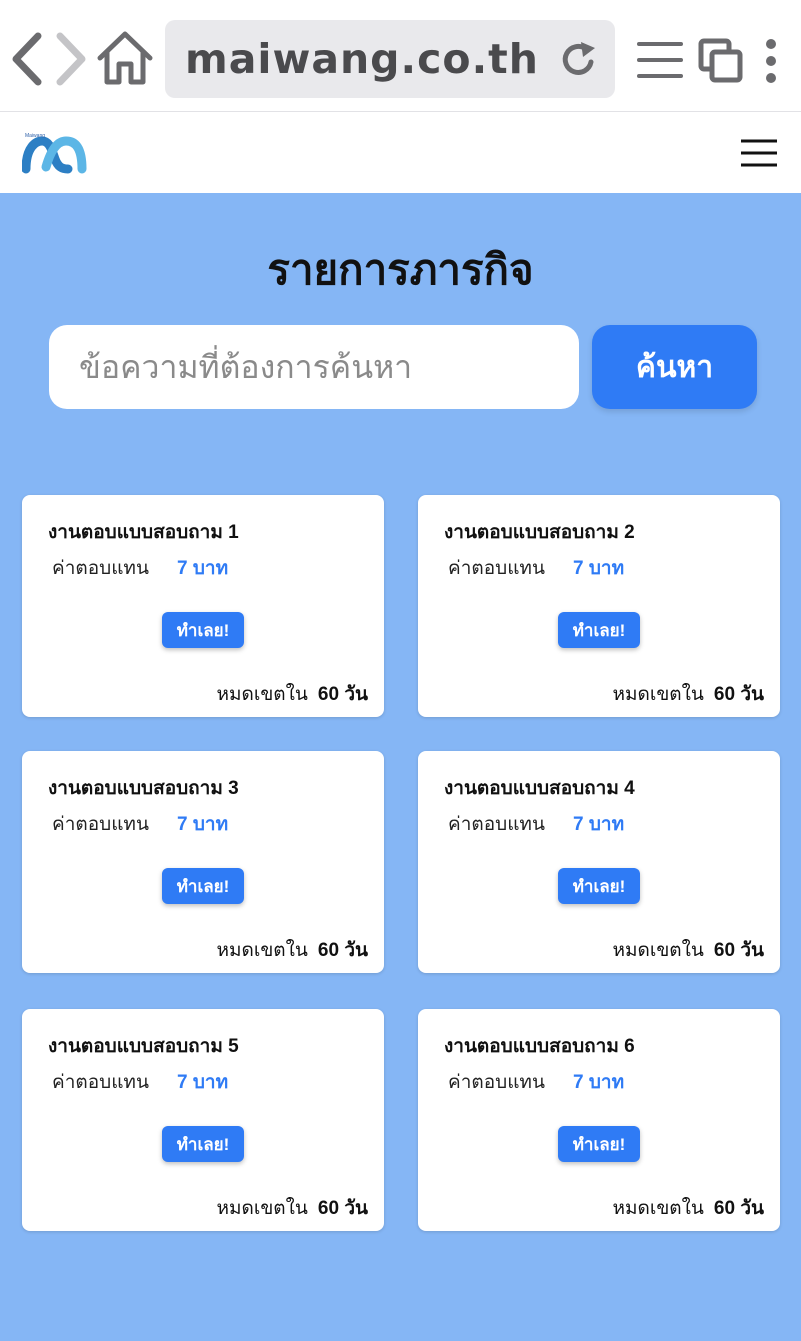  I want to click on home-icon, so click(125, 58).